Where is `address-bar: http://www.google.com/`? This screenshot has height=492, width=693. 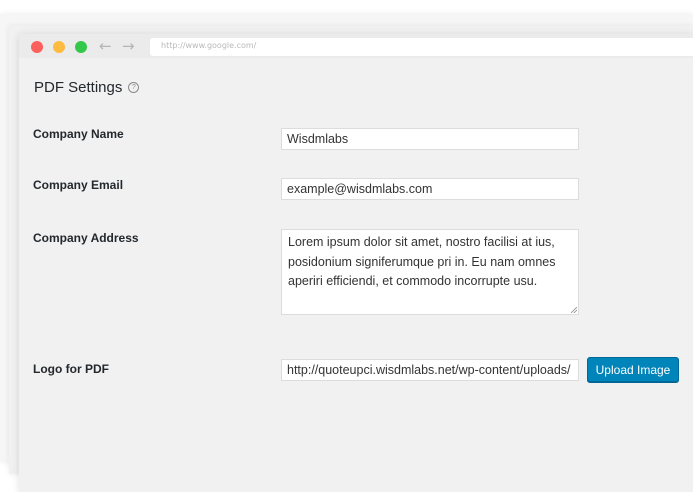 address-bar: http://www.google.com/ is located at coordinates (421, 47).